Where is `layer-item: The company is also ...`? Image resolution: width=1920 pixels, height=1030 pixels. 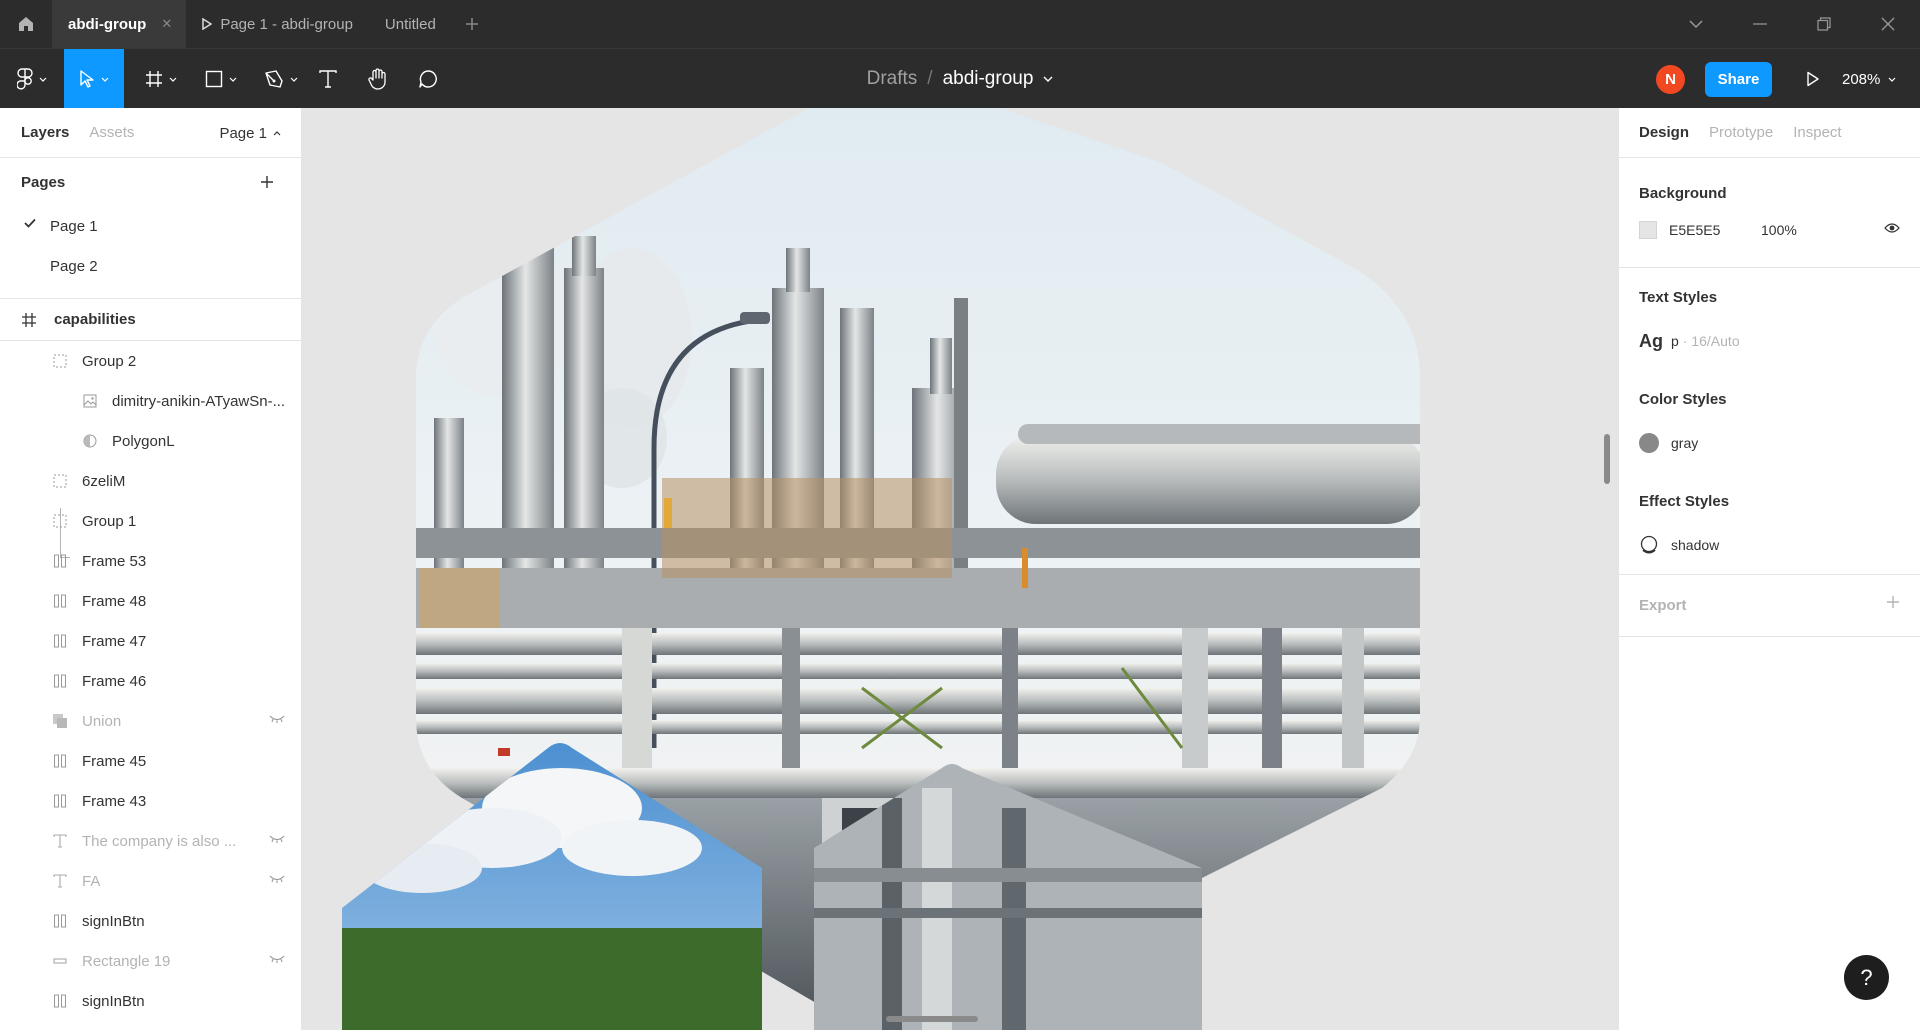
layer-item: The company is also ... is located at coordinates (150, 841).